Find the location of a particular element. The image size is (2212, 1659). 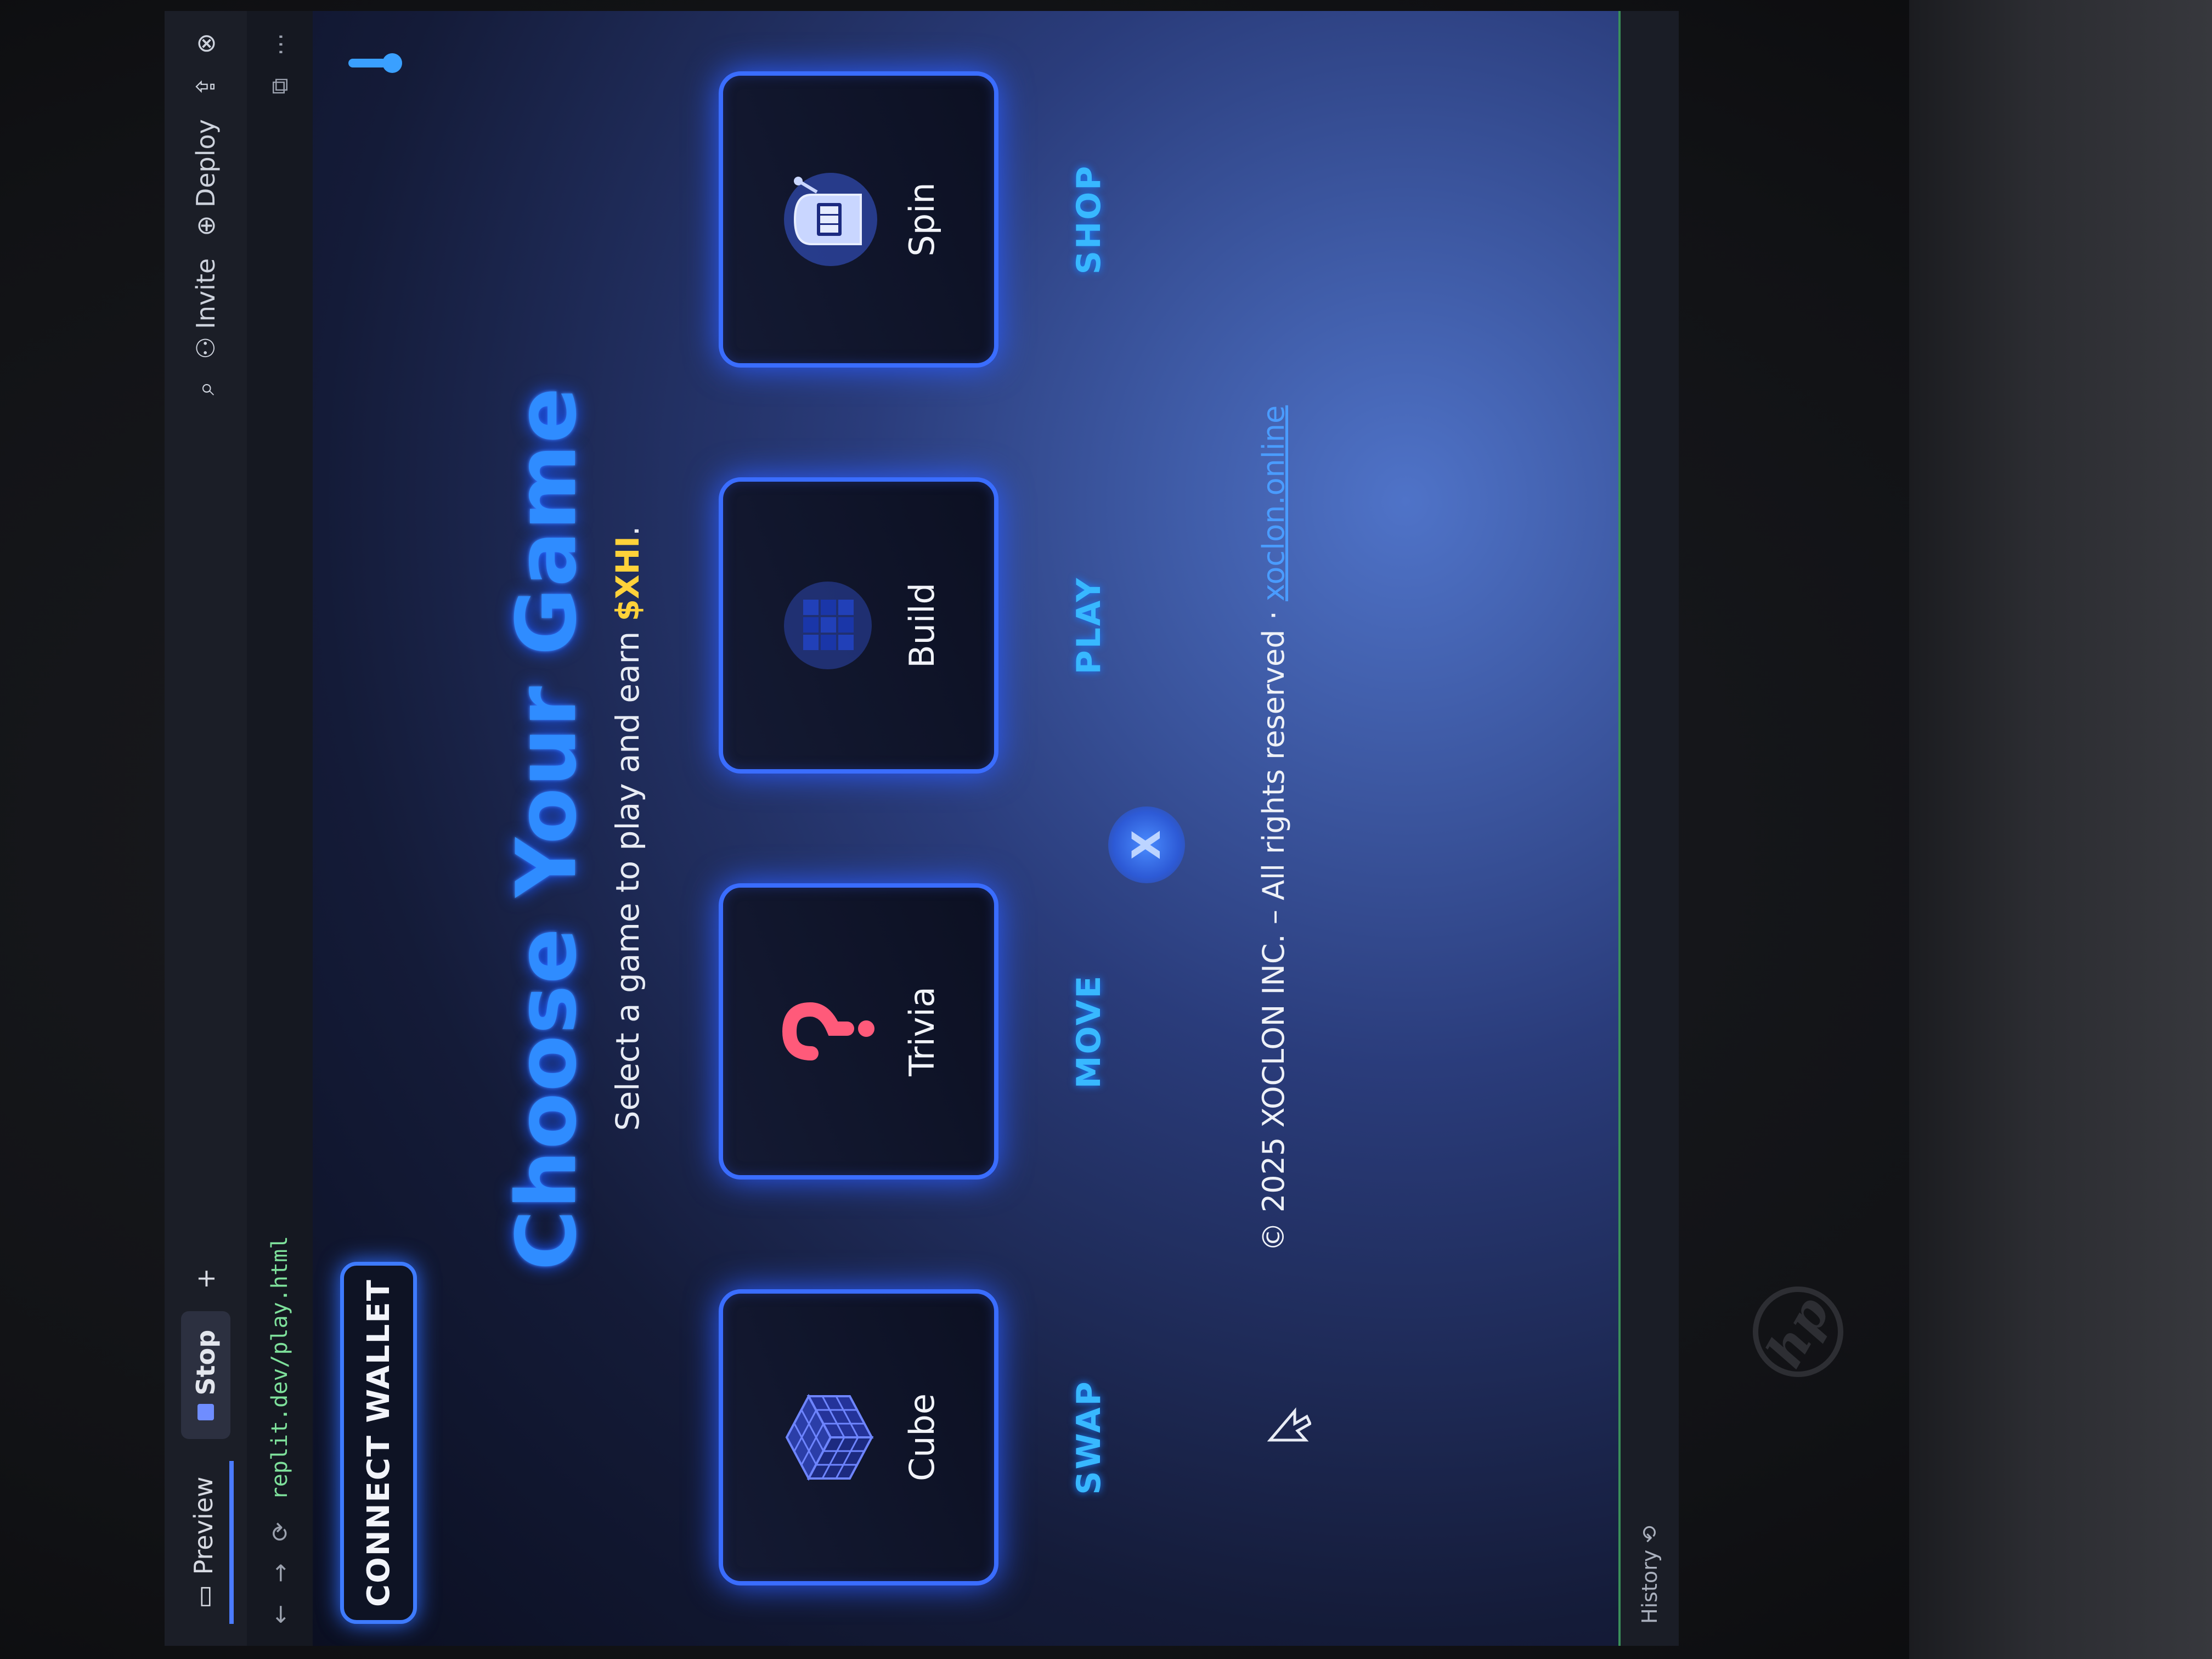

search-icon: ⌕ is located at coordinates (205, 388).